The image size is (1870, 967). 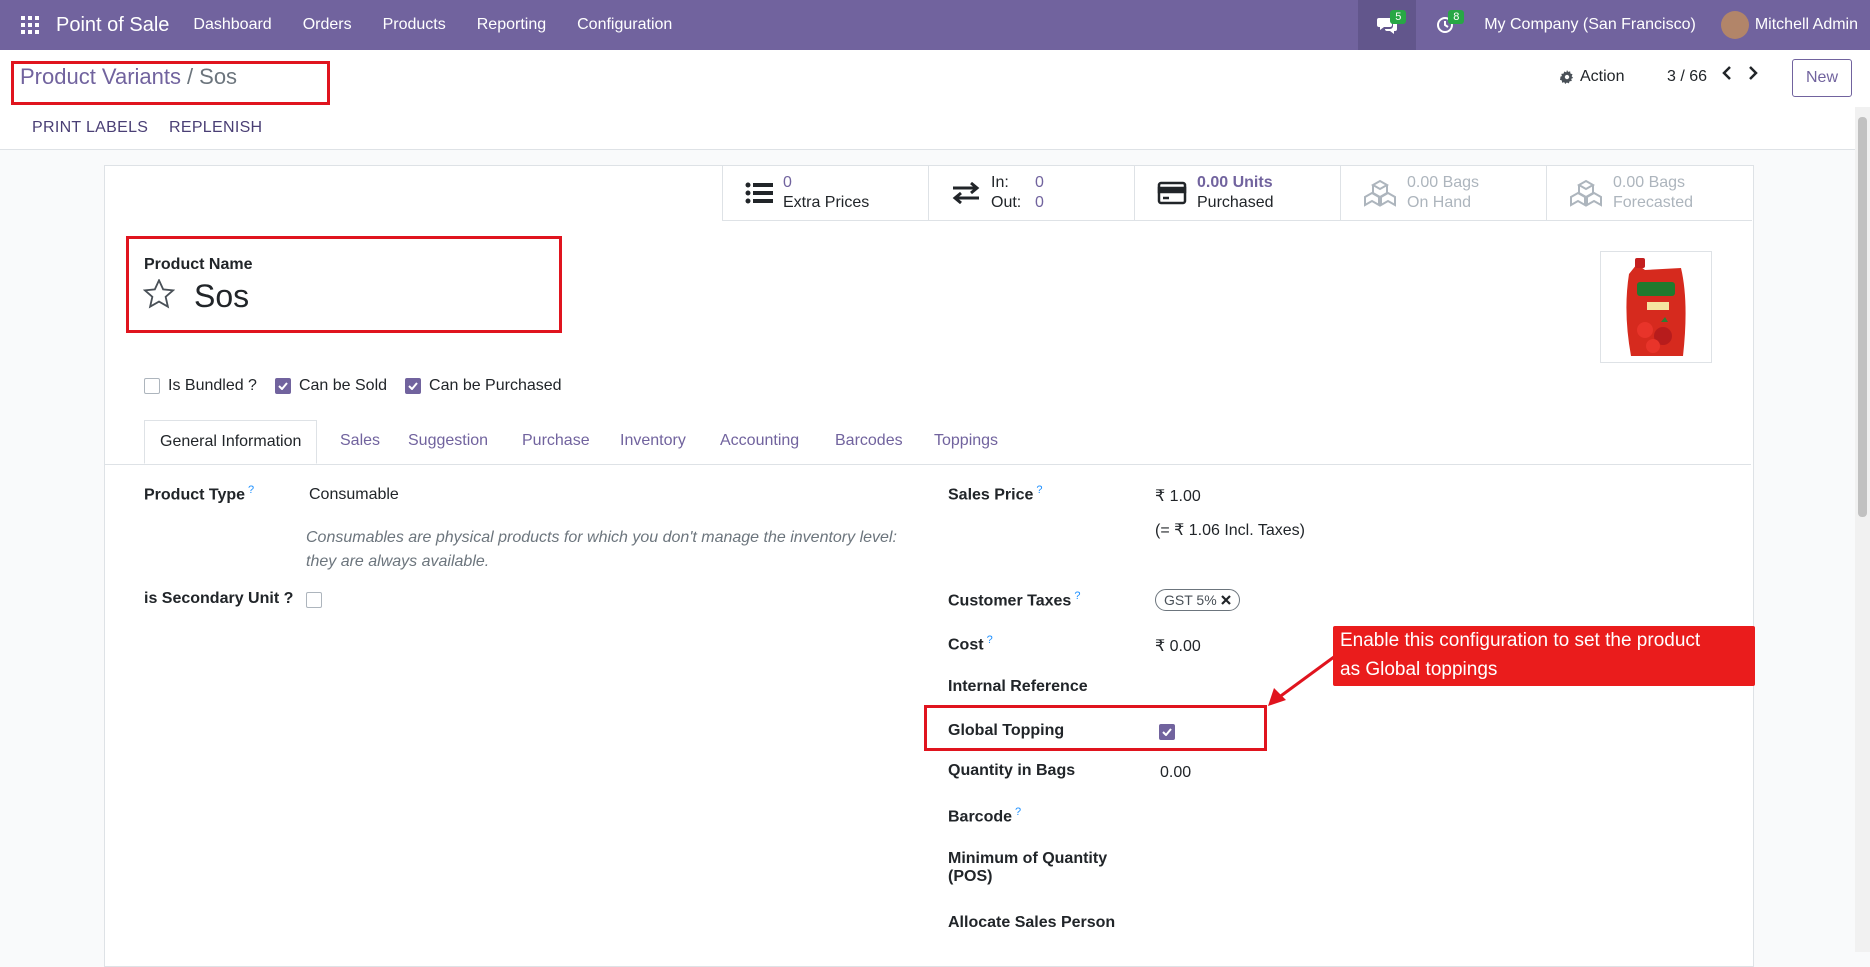 What do you see at coordinates (1225, 600) in the screenshot?
I see `close-icon` at bounding box center [1225, 600].